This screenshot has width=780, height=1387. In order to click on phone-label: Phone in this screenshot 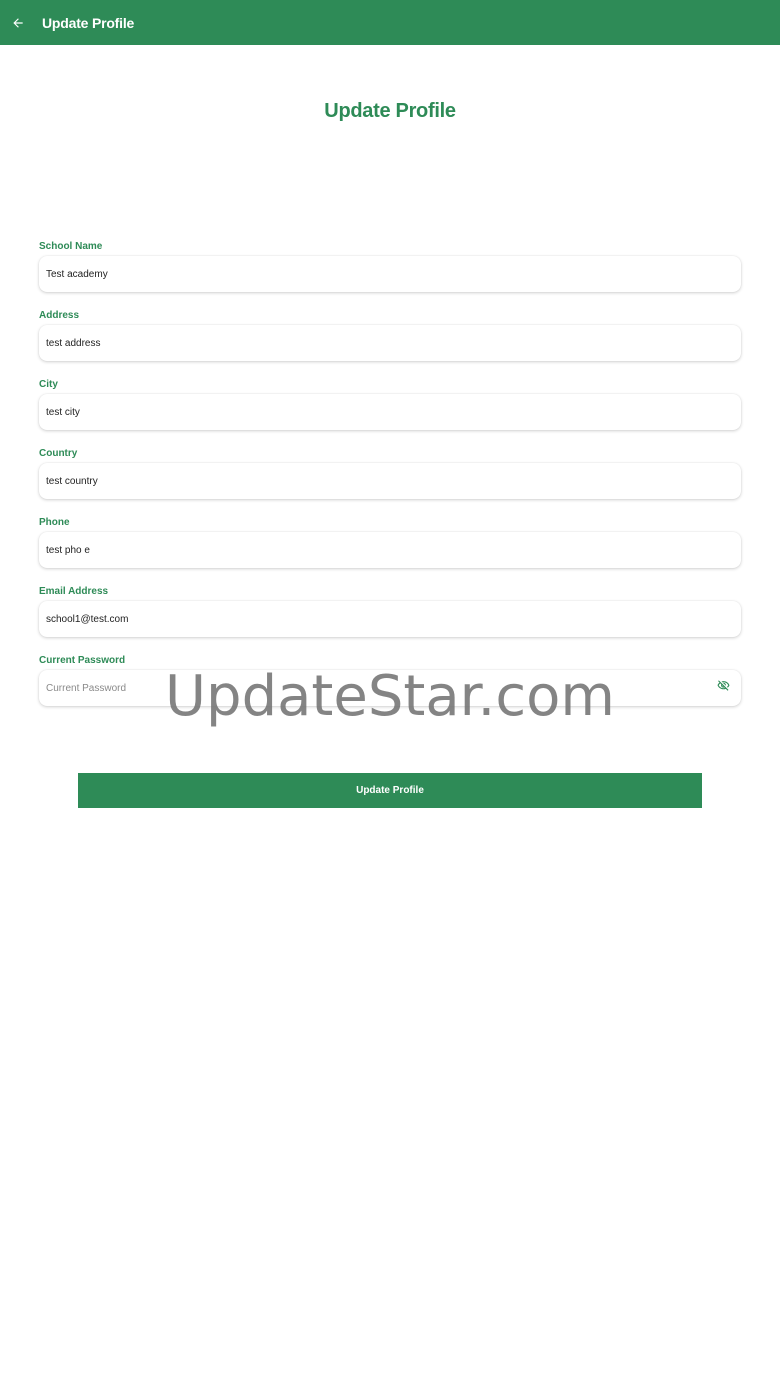, I will do `click(54, 522)`.